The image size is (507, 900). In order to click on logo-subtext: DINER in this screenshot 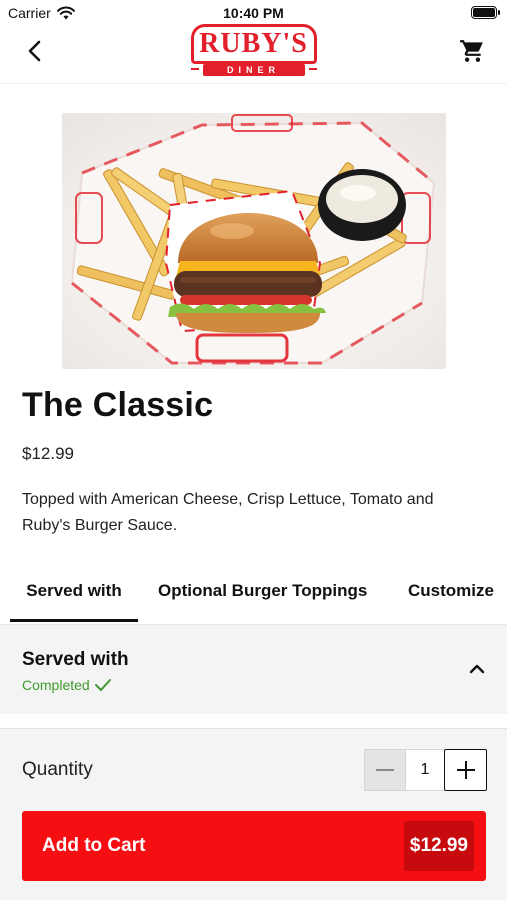, I will do `click(253, 70)`.